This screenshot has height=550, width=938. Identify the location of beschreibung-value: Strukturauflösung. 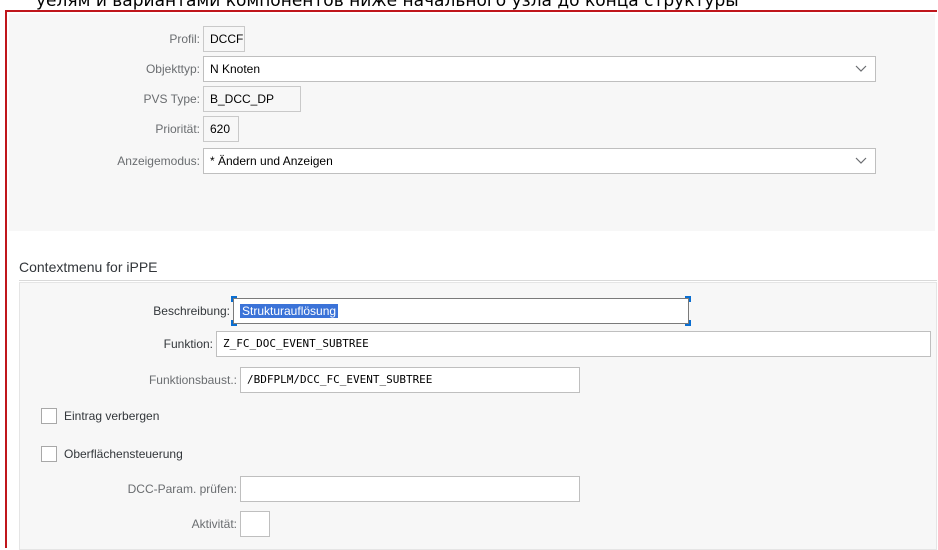
(289, 311).